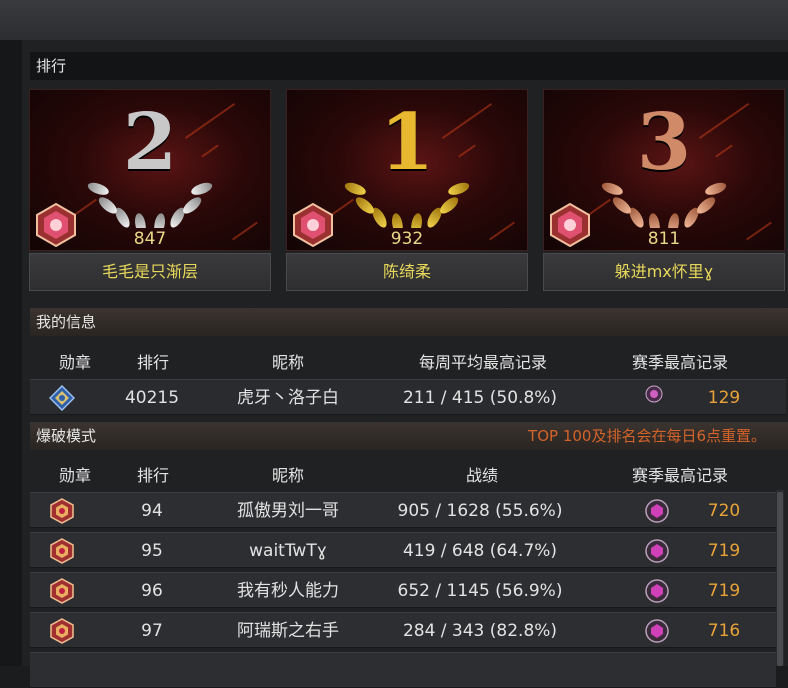  What do you see at coordinates (152, 591) in the screenshot?
I see `row-rank: 96` at bounding box center [152, 591].